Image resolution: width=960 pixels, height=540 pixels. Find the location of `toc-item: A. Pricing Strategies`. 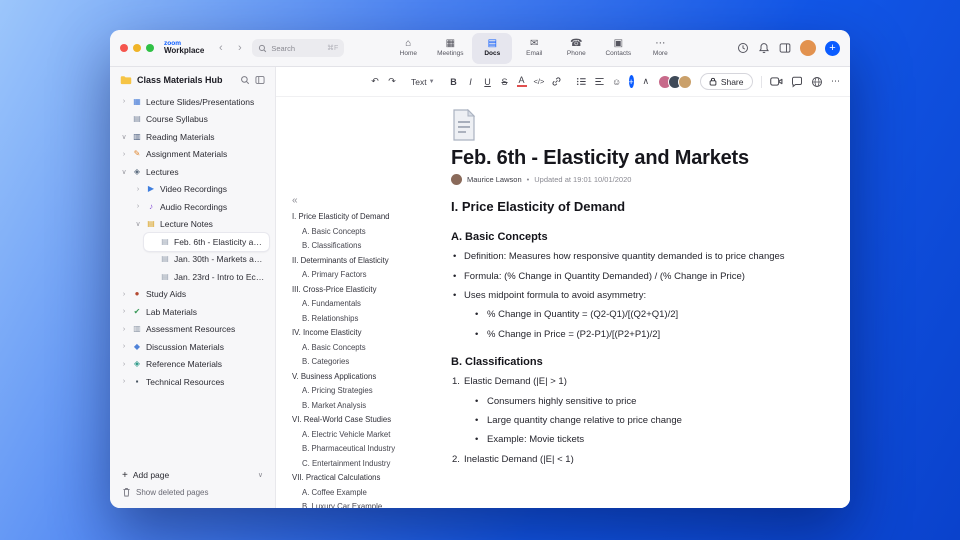

toc-item: A. Pricing Strategies is located at coordinates (368, 390).